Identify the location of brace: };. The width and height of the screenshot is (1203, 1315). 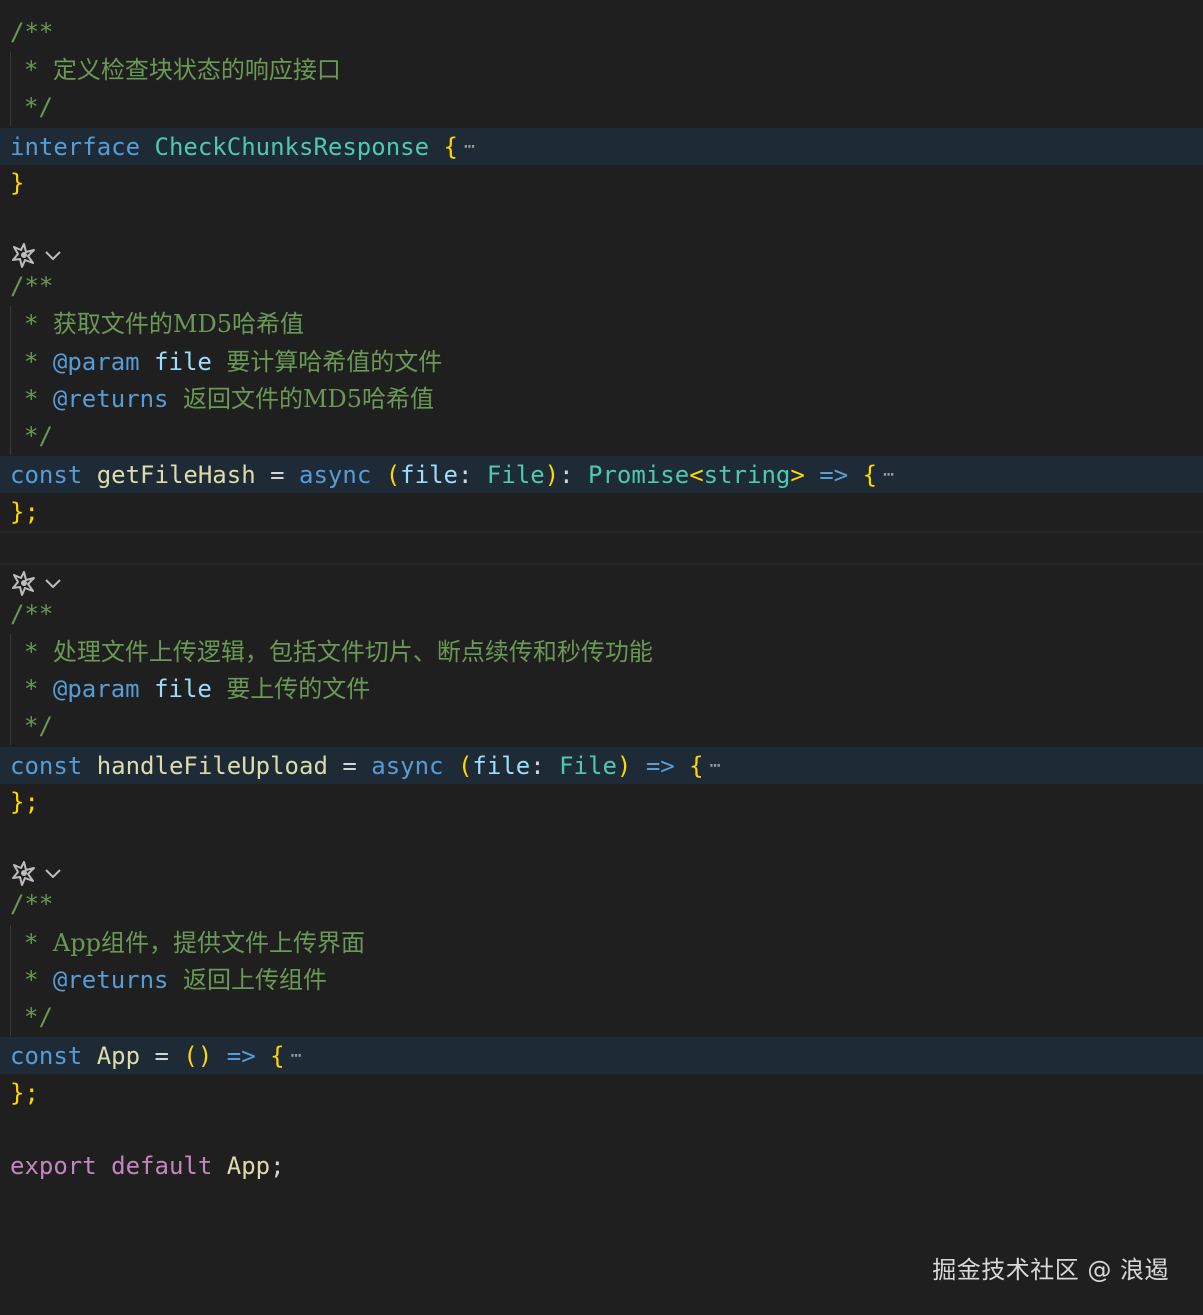
(24, 1093).